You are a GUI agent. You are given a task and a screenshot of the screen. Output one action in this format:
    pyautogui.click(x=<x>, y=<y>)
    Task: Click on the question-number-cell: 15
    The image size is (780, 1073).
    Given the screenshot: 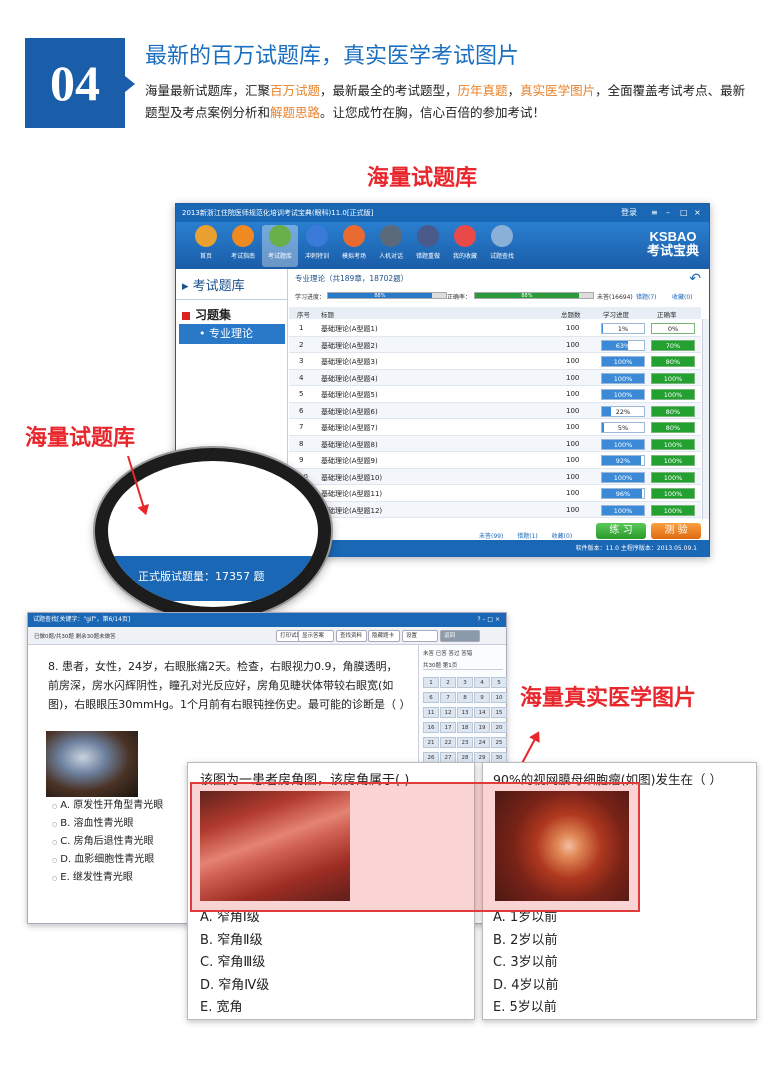 What is the action you would take?
    pyautogui.click(x=499, y=712)
    